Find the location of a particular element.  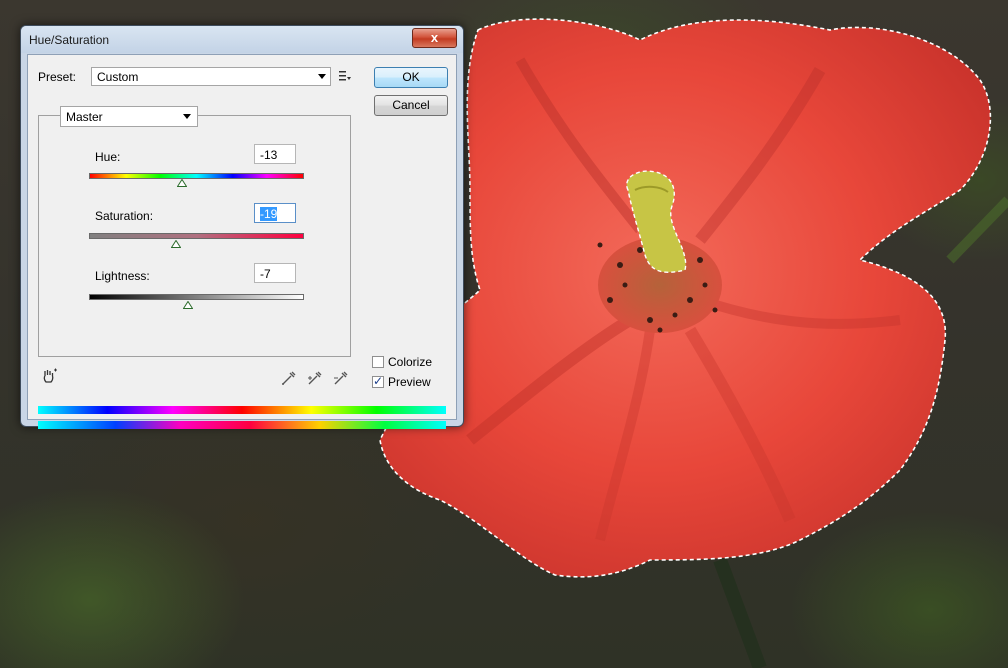

saturation-value: -19 is located at coordinates (269, 214).